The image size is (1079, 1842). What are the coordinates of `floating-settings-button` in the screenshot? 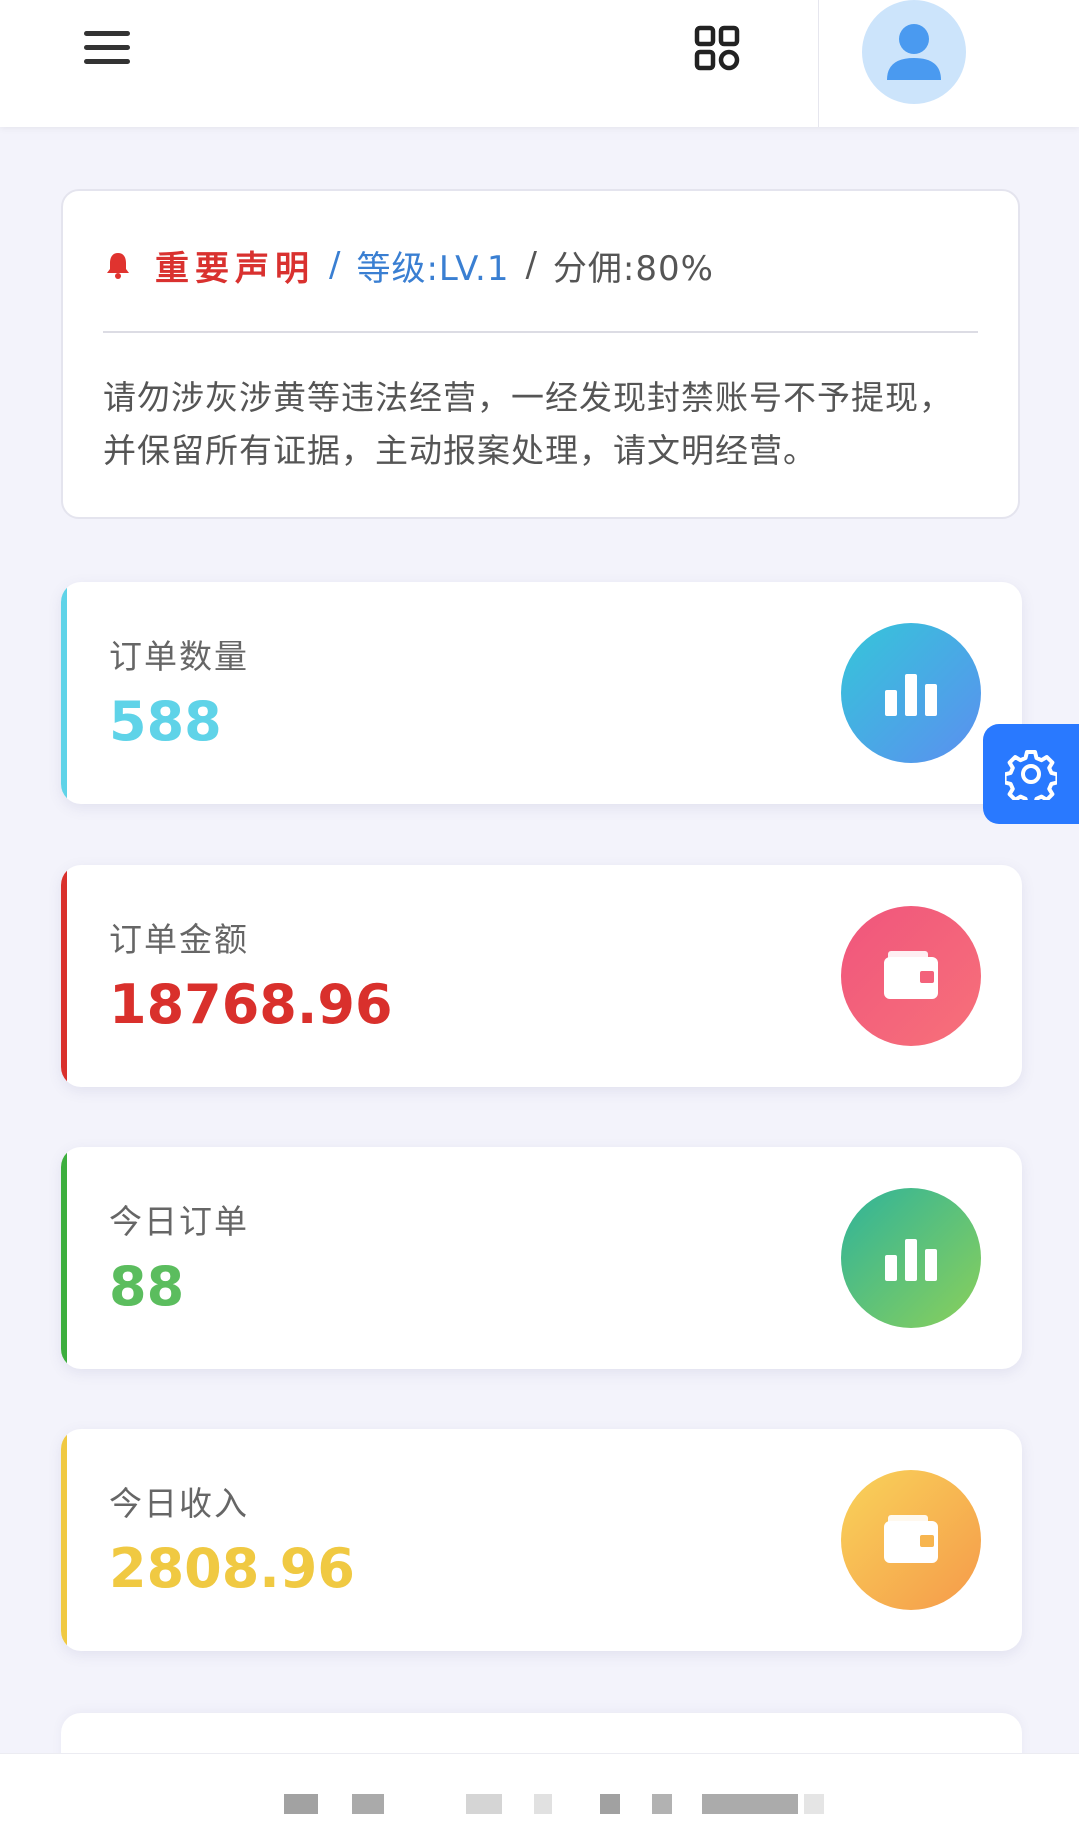 It's located at (1031, 774).